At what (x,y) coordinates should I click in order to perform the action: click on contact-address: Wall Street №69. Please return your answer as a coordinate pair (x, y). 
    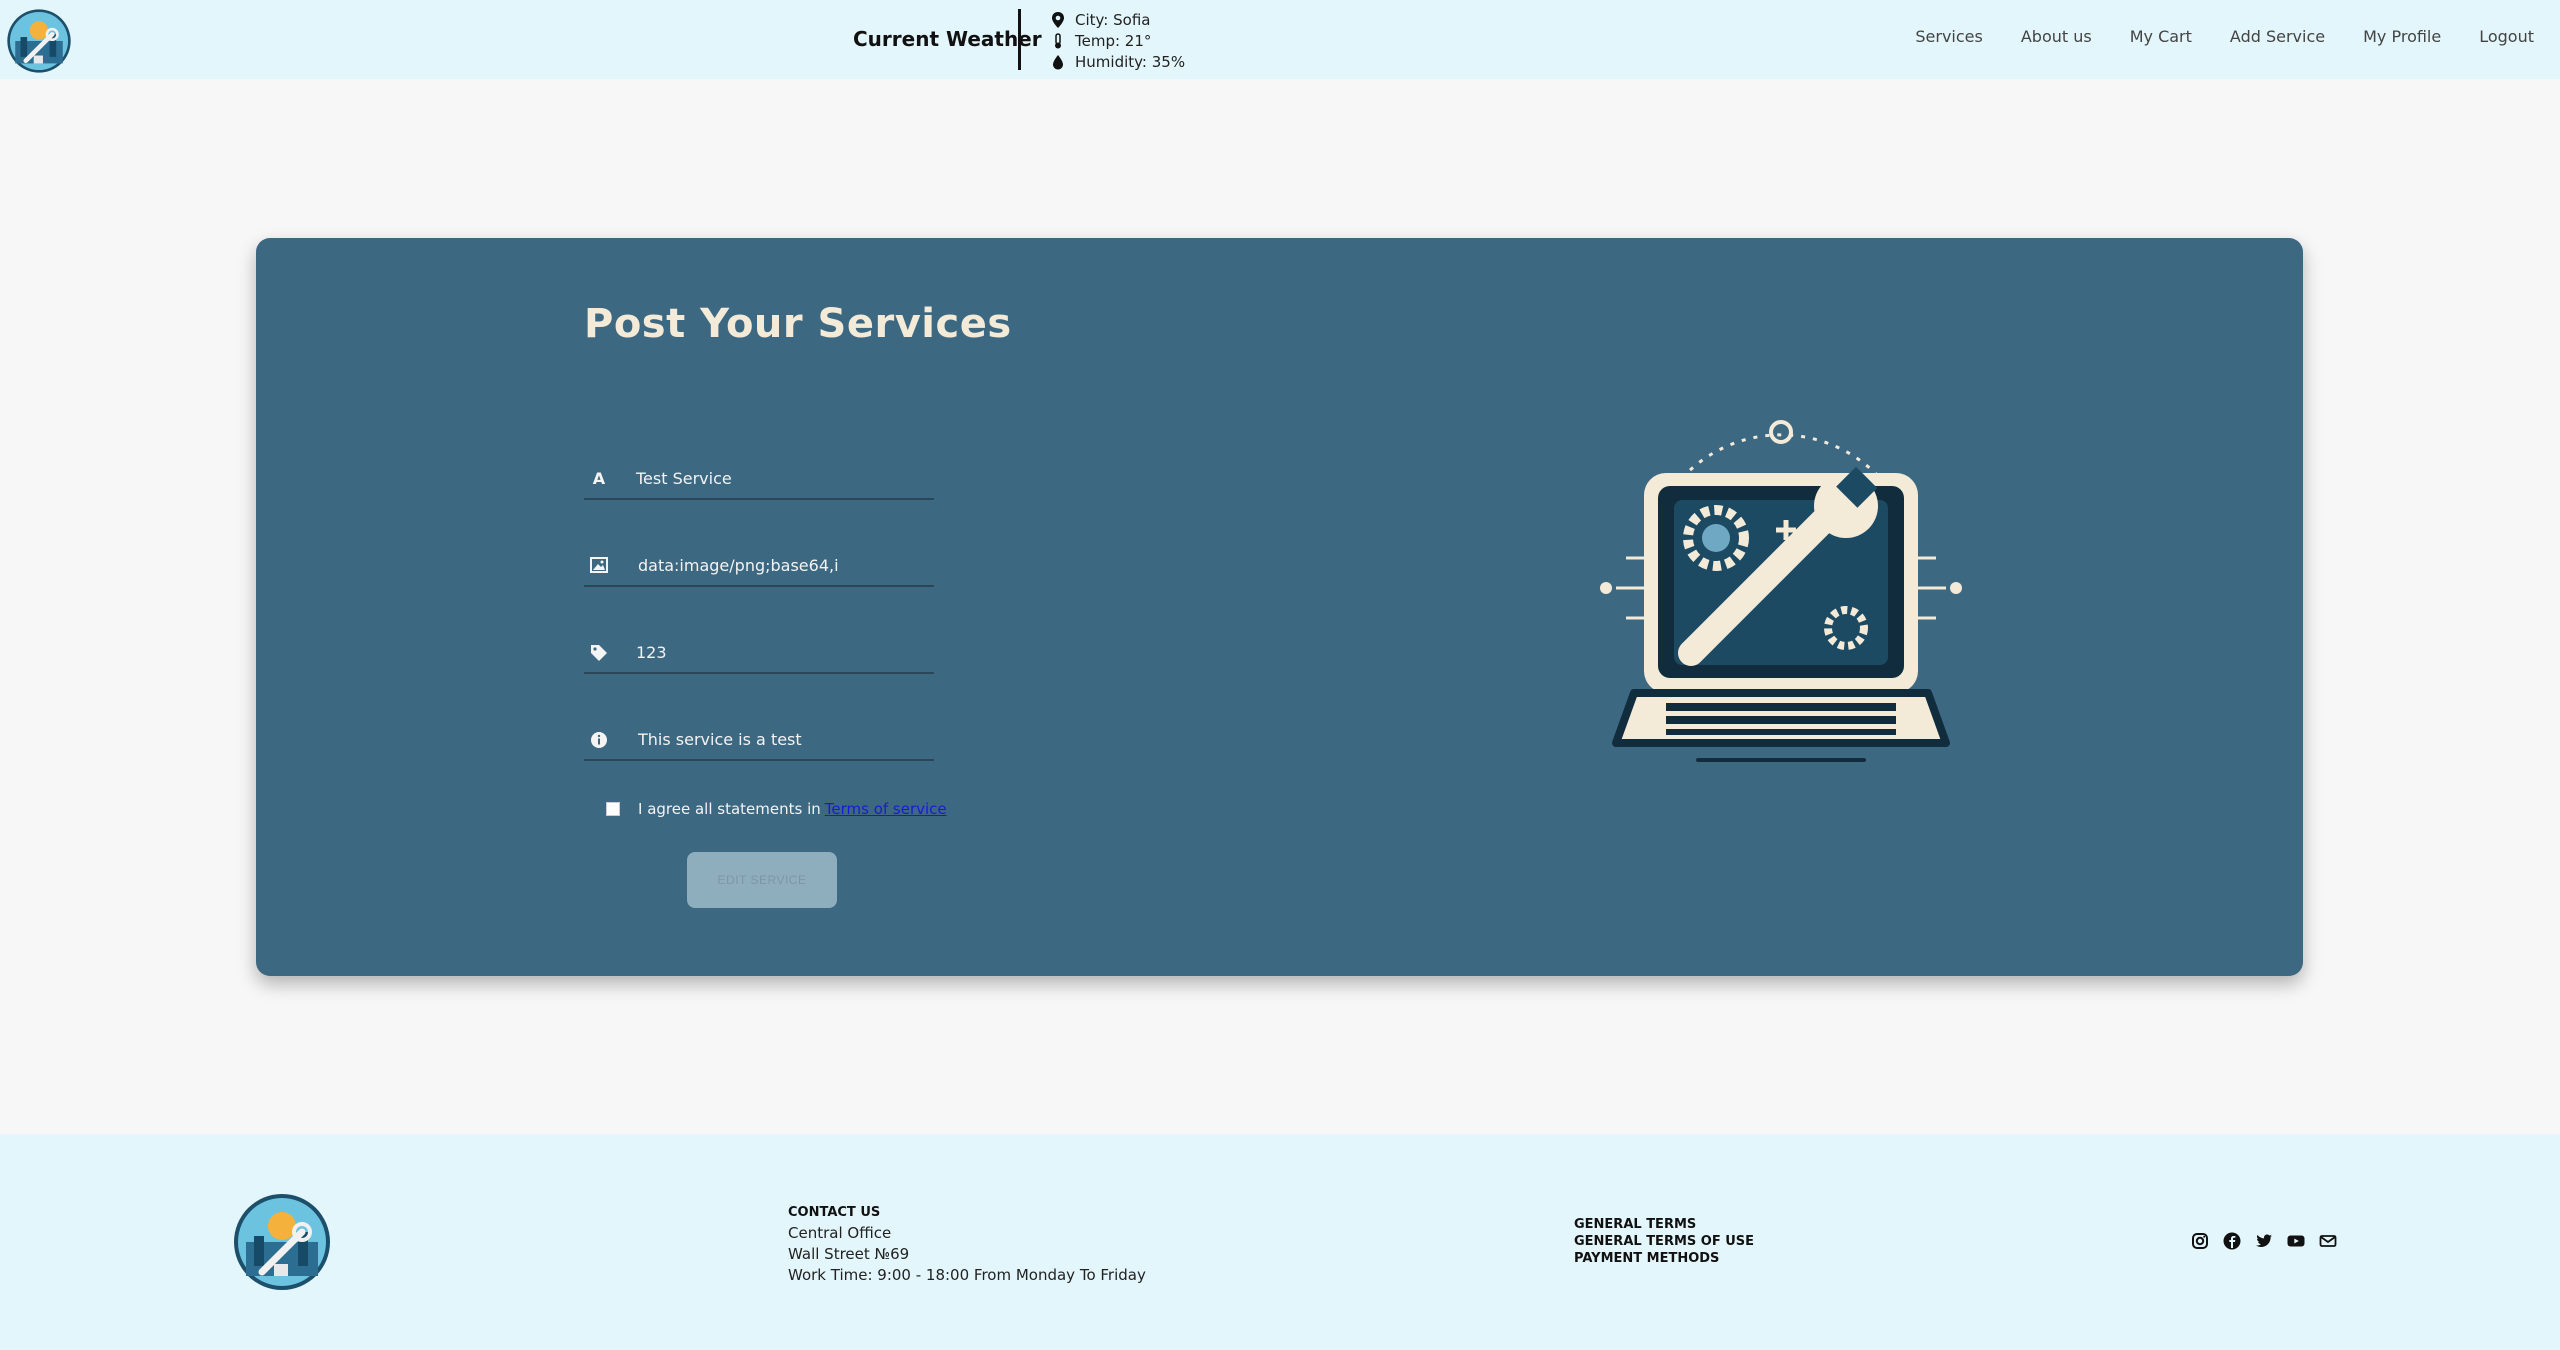
    Looking at the image, I should click on (849, 1254).